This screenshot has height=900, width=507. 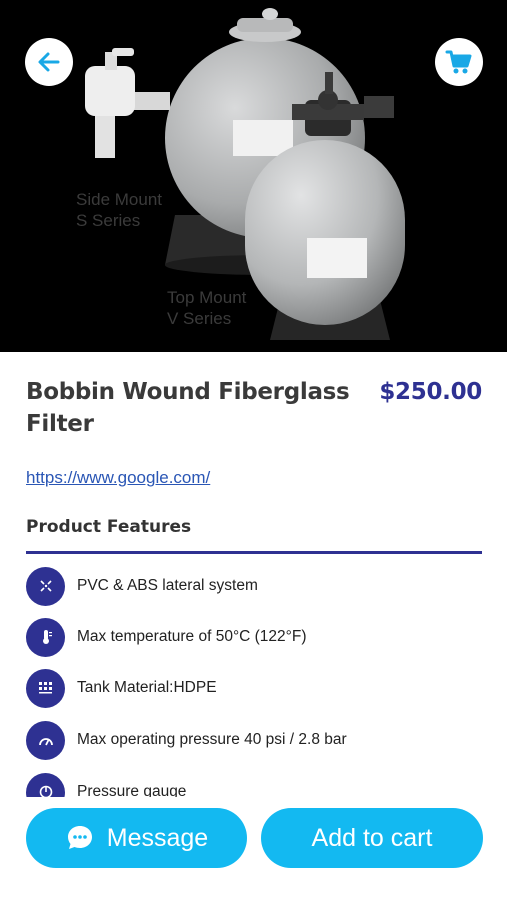 I want to click on feature-item: PVC & ABS lateral system, so click(x=142, y=586).